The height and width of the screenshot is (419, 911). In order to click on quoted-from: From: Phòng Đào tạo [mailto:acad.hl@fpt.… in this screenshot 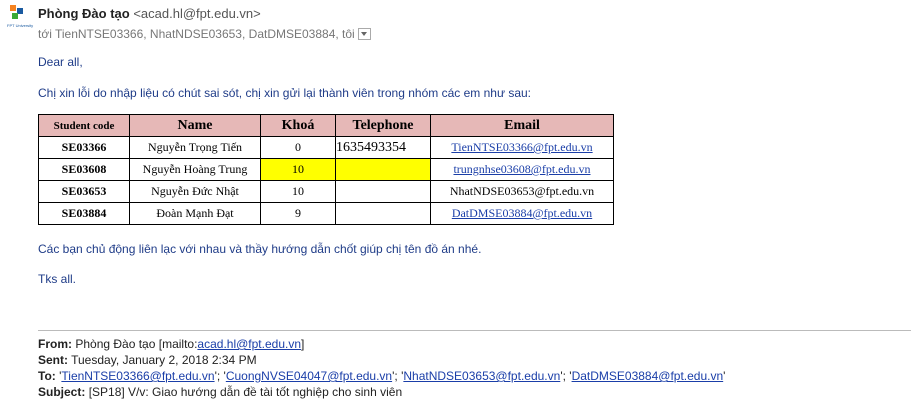, I will do `click(171, 344)`.